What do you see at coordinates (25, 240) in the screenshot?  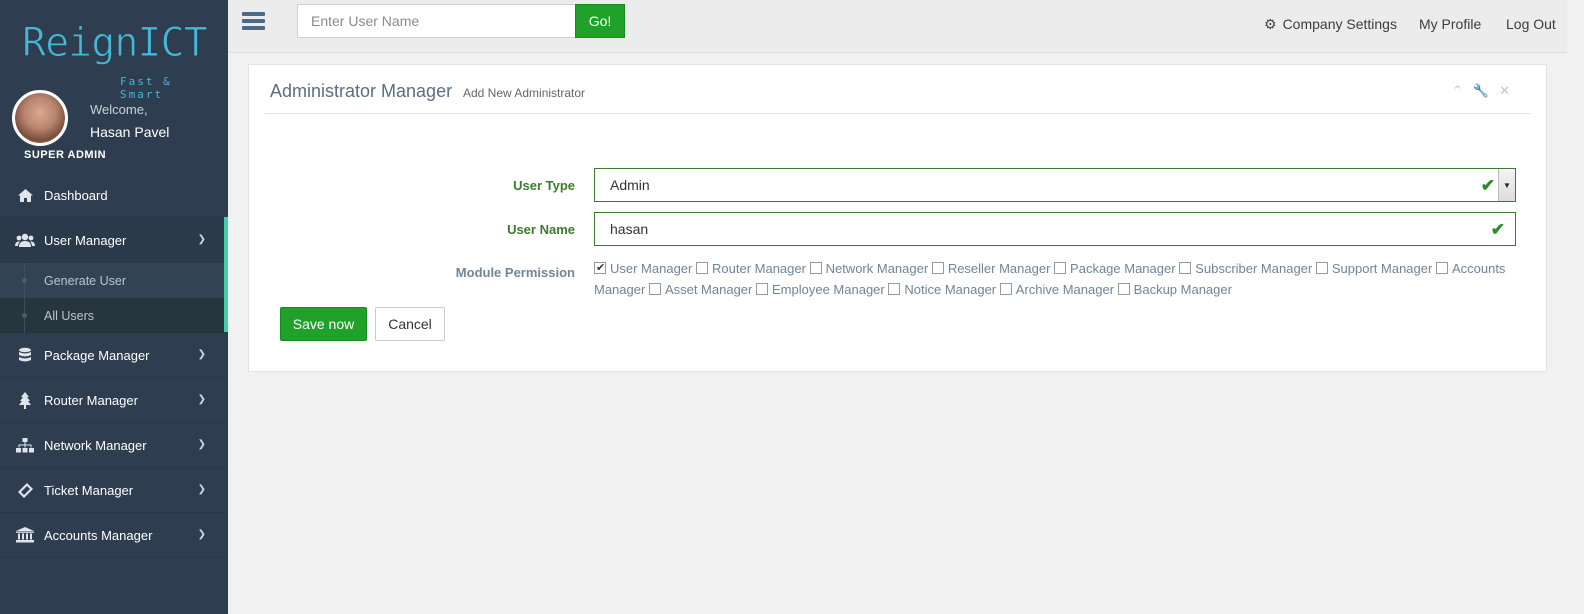 I see `users-icon` at bounding box center [25, 240].